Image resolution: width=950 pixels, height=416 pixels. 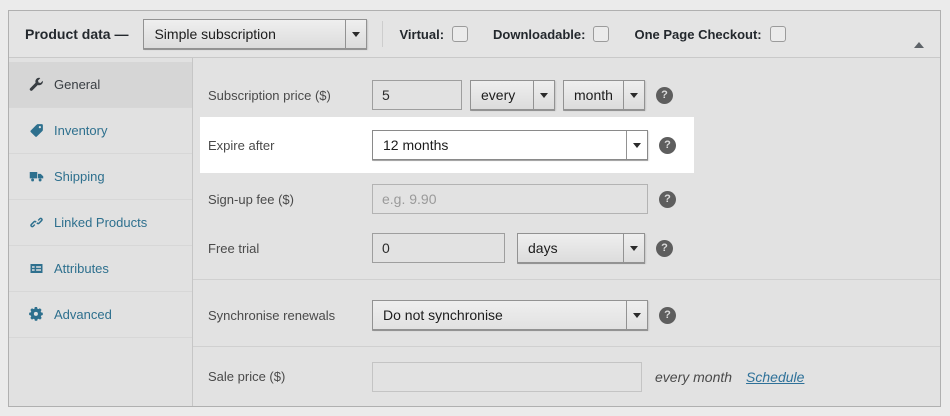 What do you see at coordinates (507, 376) in the screenshot?
I see `sale-price-input` at bounding box center [507, 376].